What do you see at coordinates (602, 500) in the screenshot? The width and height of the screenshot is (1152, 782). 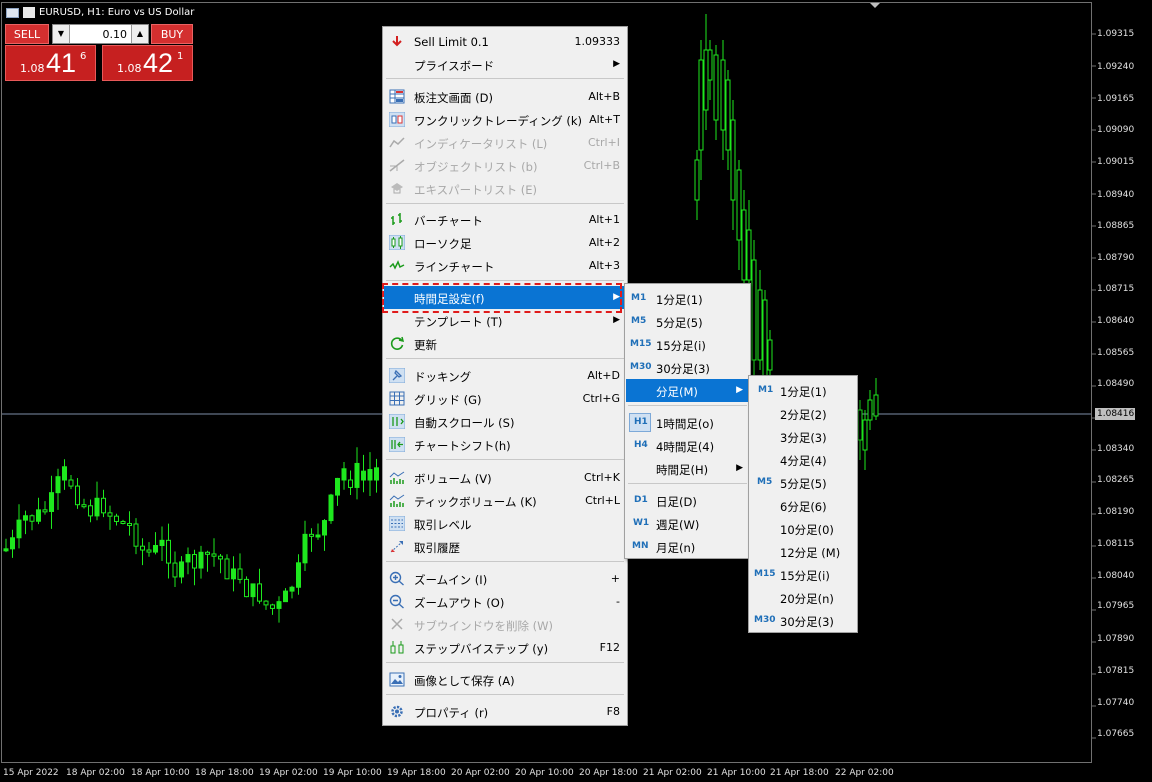 I see `menu-shortcut: Ctrl+L` at bounding box center [602, 500].